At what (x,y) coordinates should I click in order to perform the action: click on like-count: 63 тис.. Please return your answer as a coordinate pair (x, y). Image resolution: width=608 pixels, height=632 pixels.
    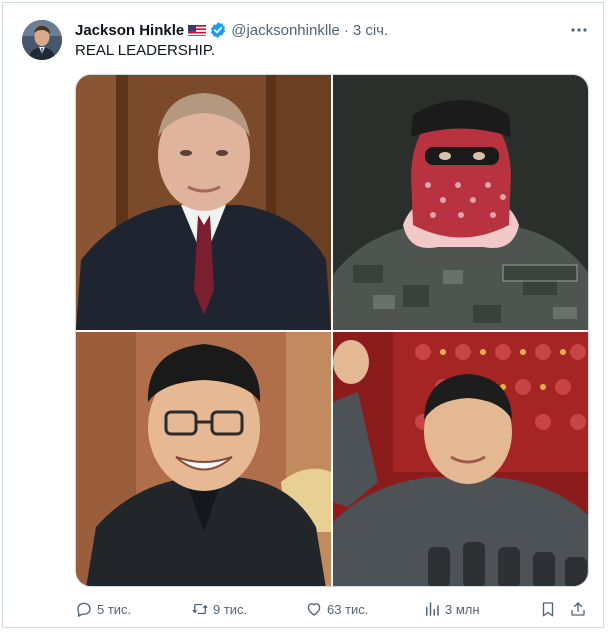
    Looking at the image, I should click on (348, 609).